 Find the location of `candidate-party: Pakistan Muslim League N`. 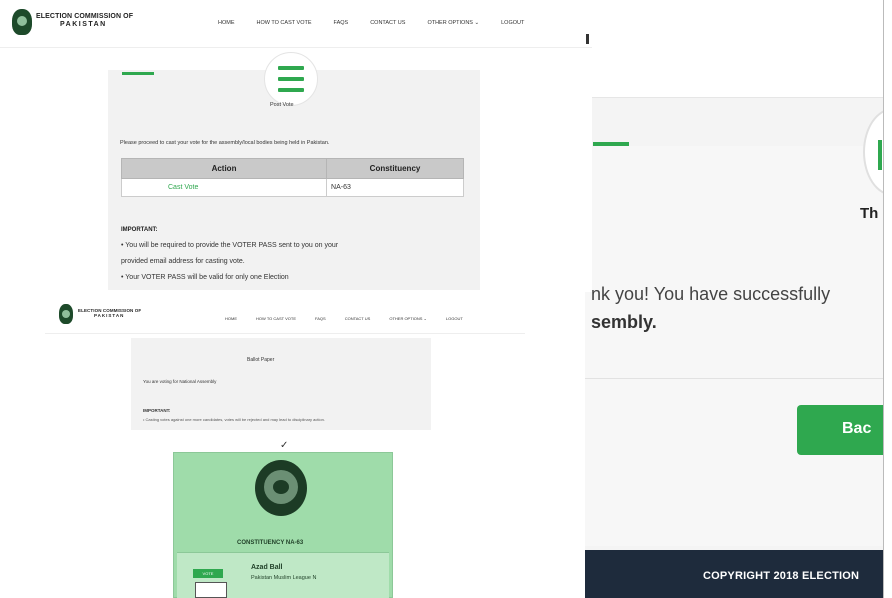

candidate-party: Pakistan Muslim League N is located at coordinates (284, 578).